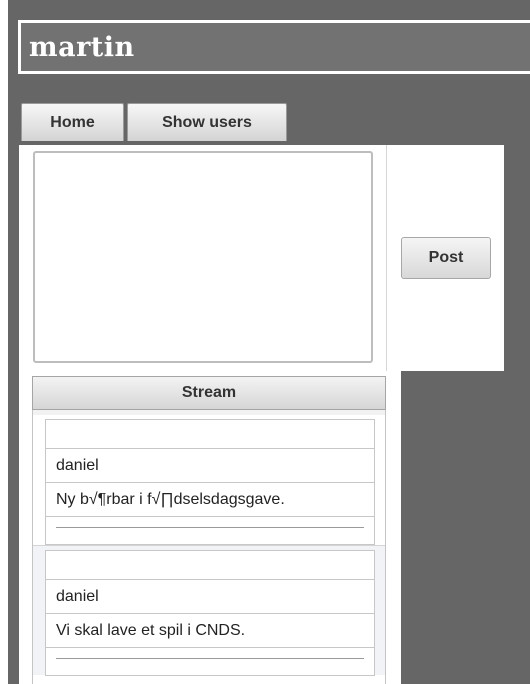  What do you see at coordinates (274, 47) in the screenshot?
I see `user-header: martin` at bounding box center [274, 47].